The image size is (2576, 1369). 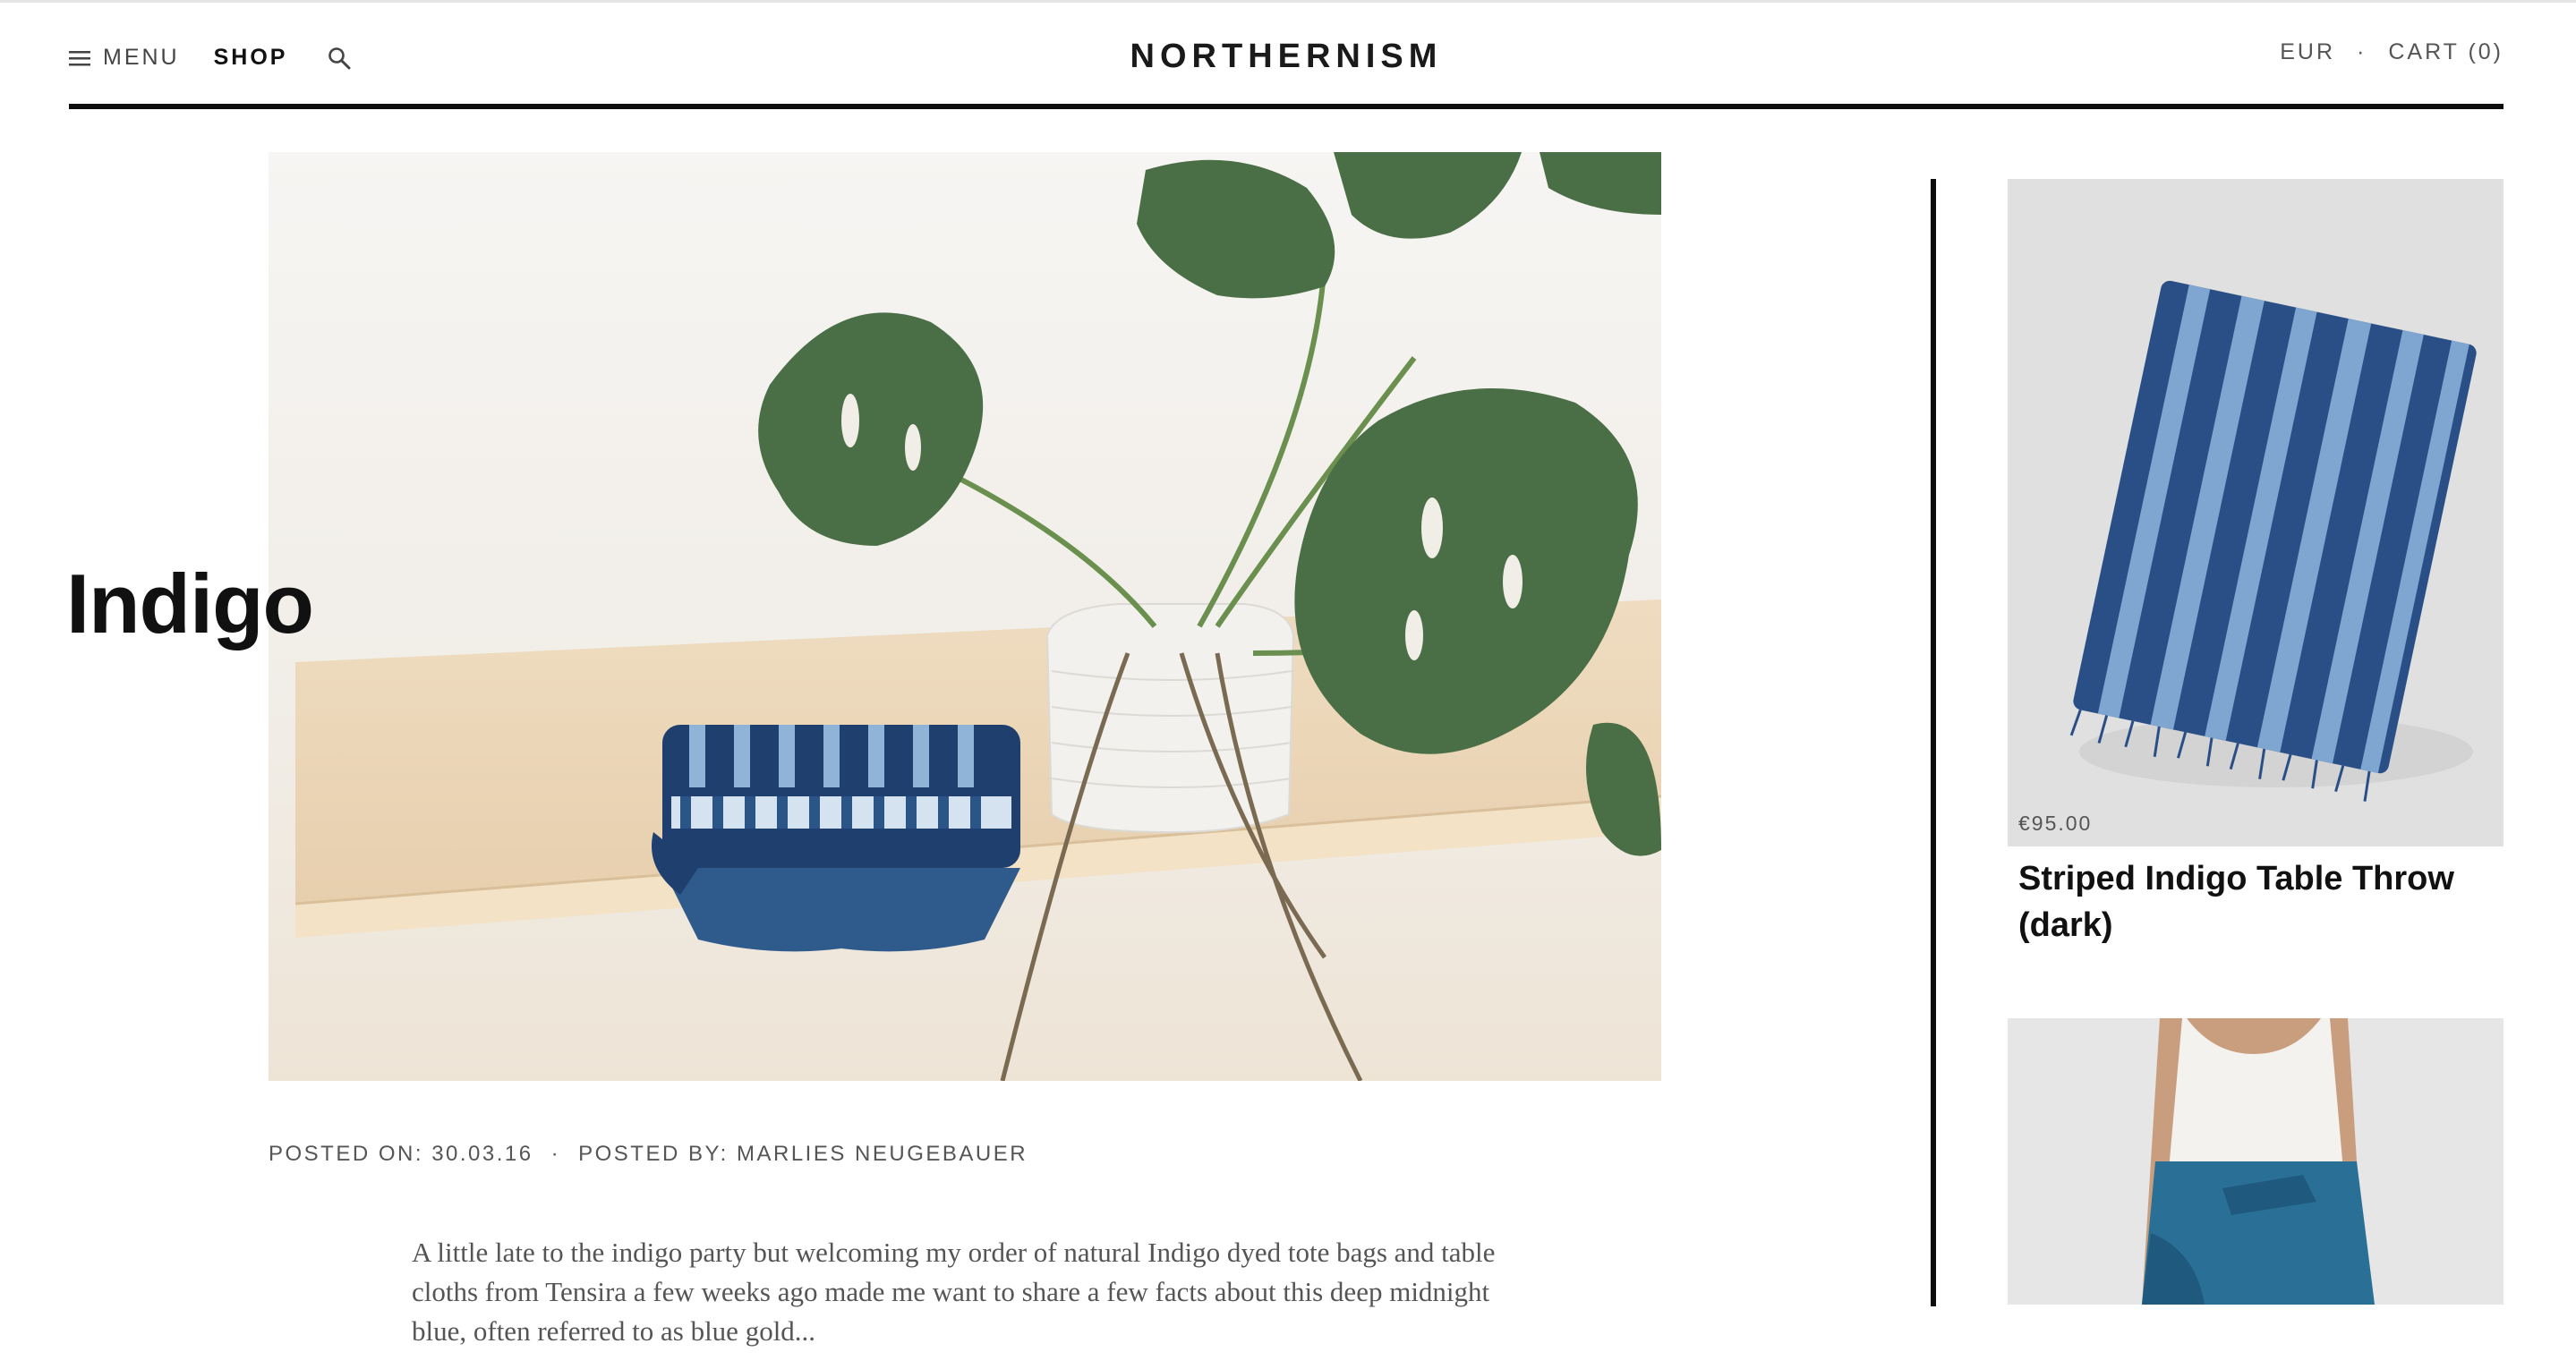 I want to click on header-rule, so click(x=1286, y=106).